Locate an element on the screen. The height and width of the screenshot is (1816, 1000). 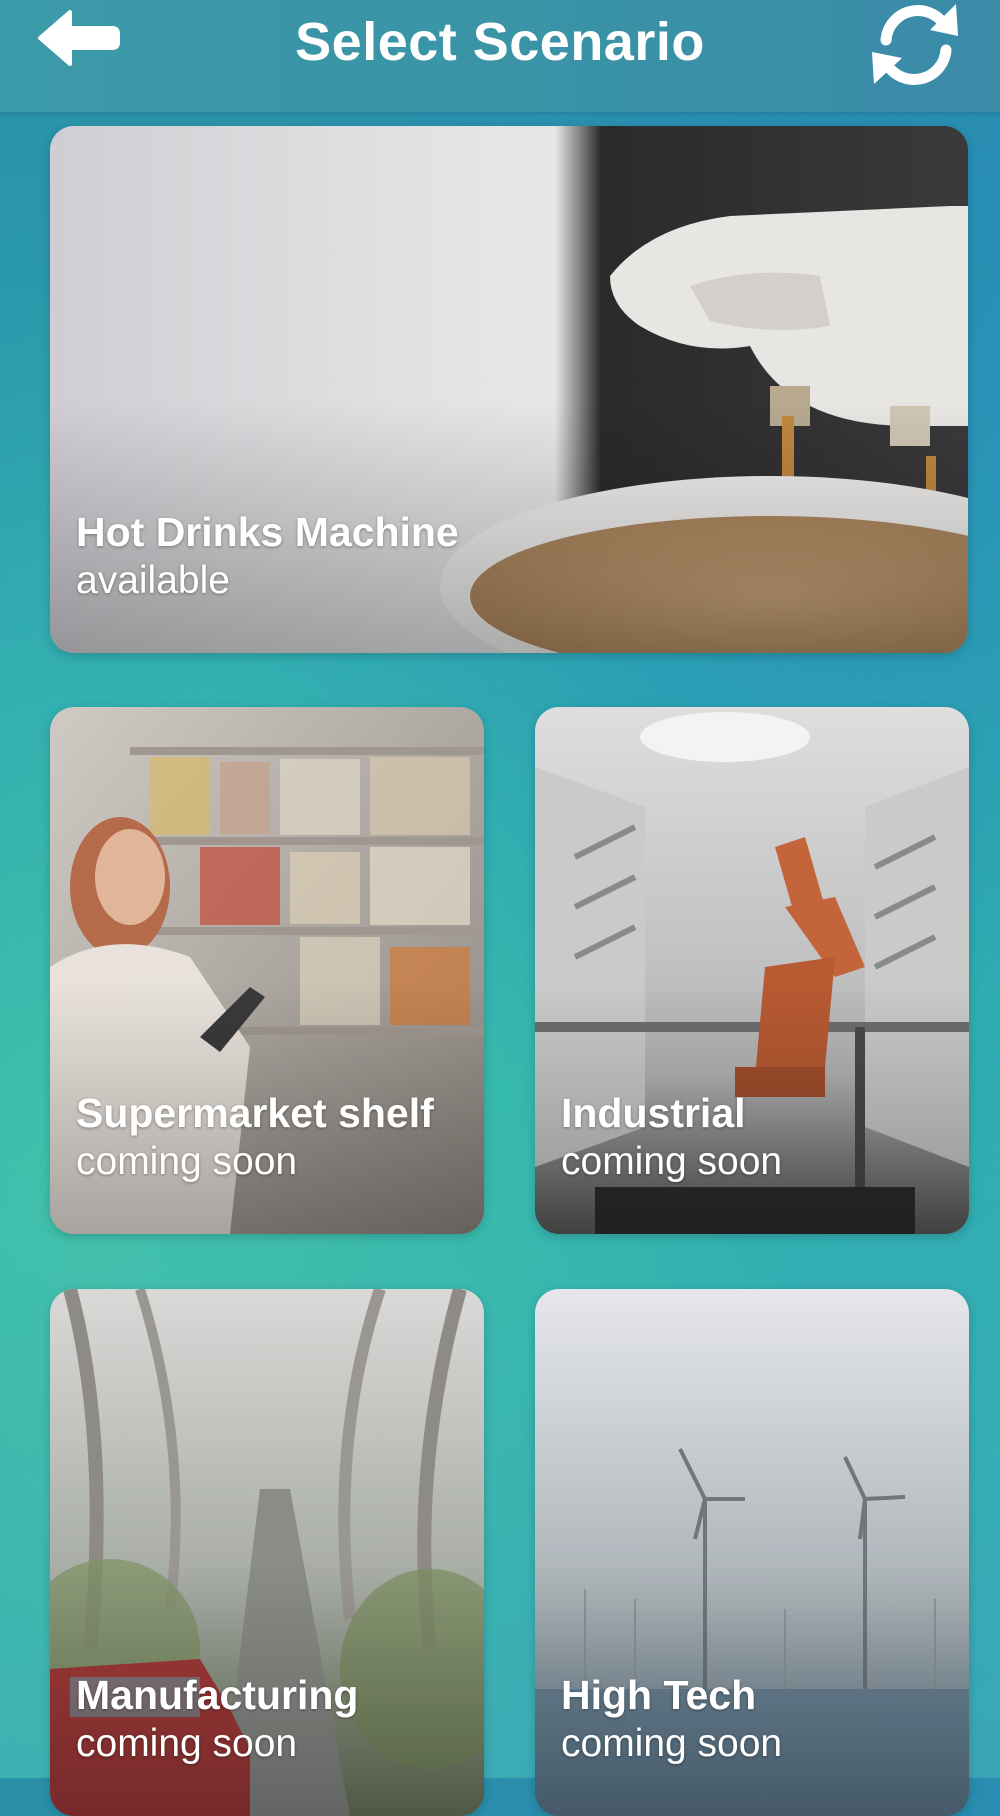
scenario-status: available is located at coordinates (153, 580).